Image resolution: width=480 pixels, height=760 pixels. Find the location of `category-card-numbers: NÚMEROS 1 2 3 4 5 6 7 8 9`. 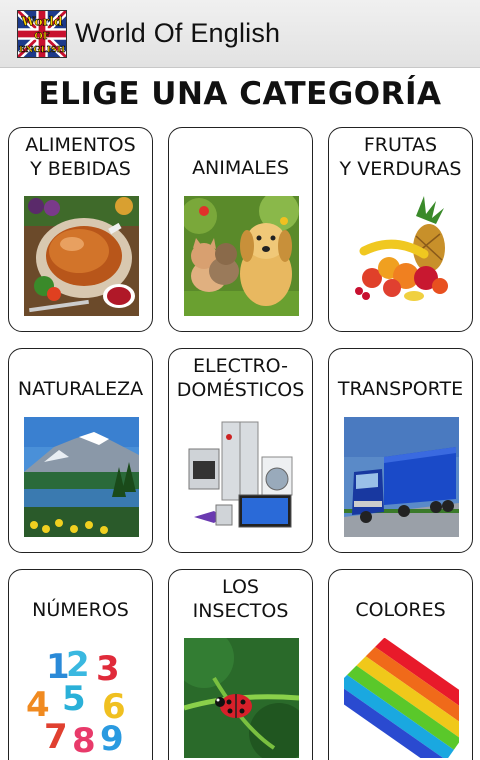

category-card-numbers: NÚMEROS 1 2 3 4 5 6 7 8 9 is located at coordinates (80, 664).